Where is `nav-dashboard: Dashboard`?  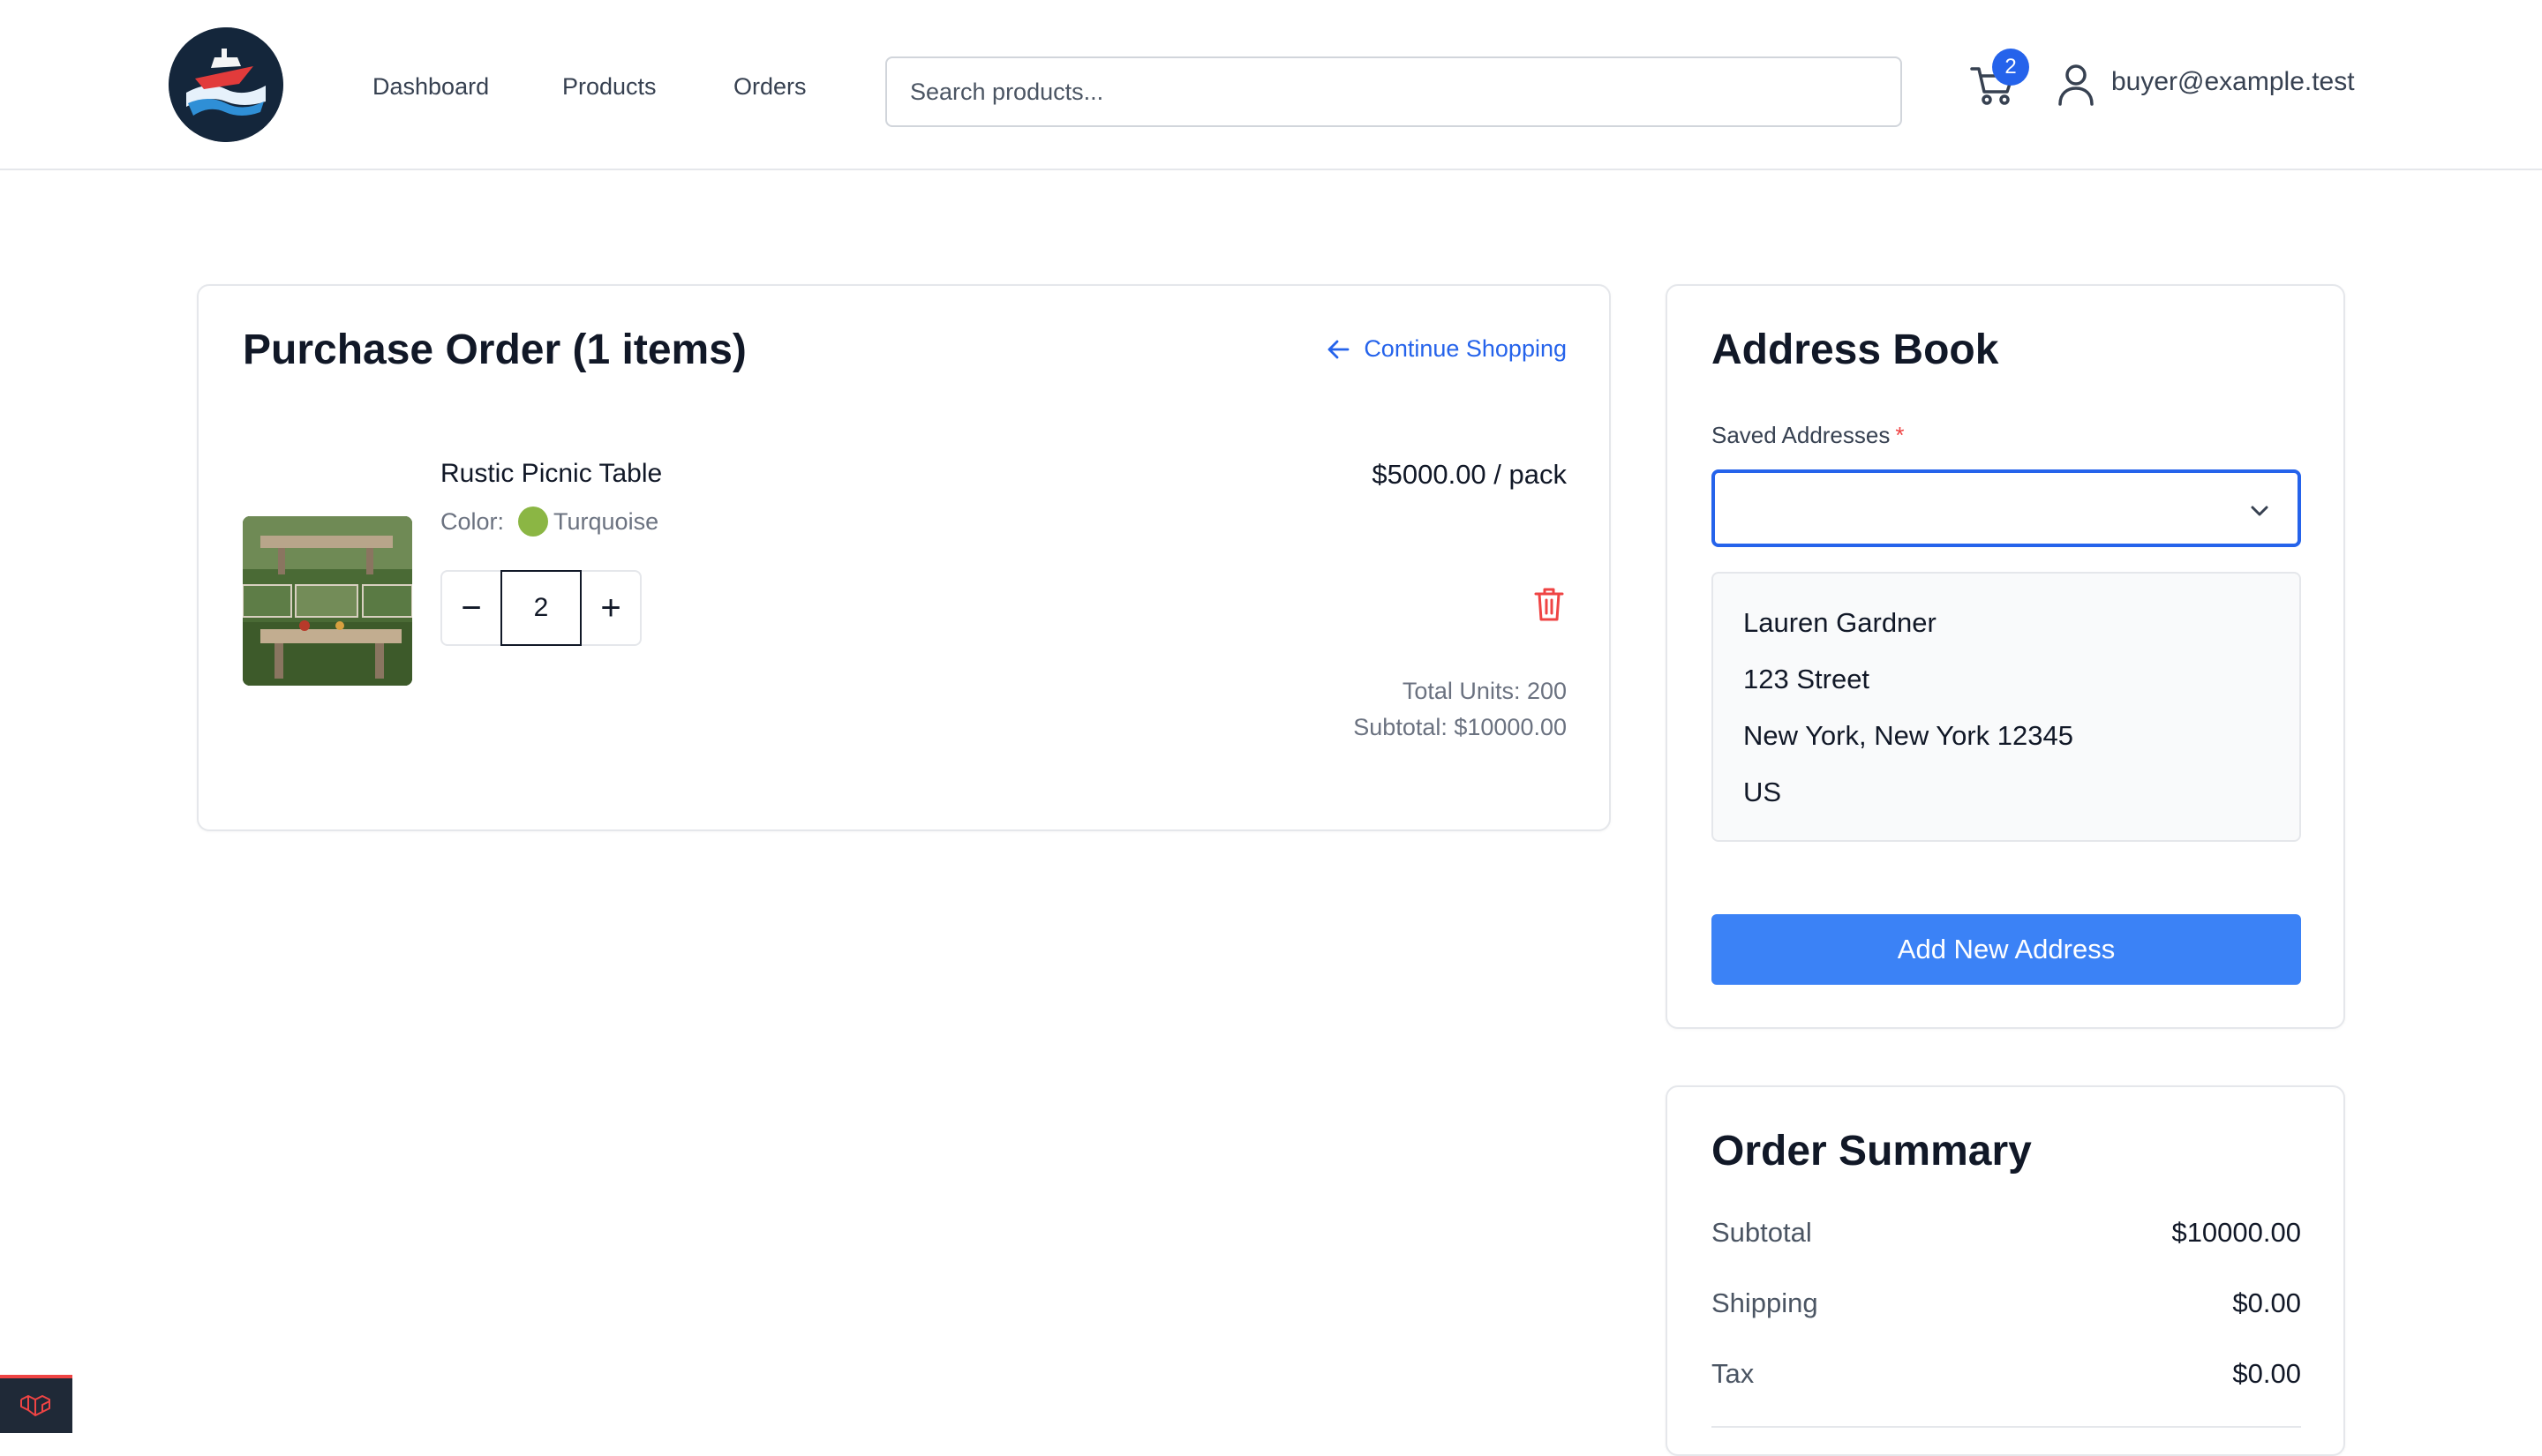 nav-dashboard: Dashboard is located at coordinates (430, 86).